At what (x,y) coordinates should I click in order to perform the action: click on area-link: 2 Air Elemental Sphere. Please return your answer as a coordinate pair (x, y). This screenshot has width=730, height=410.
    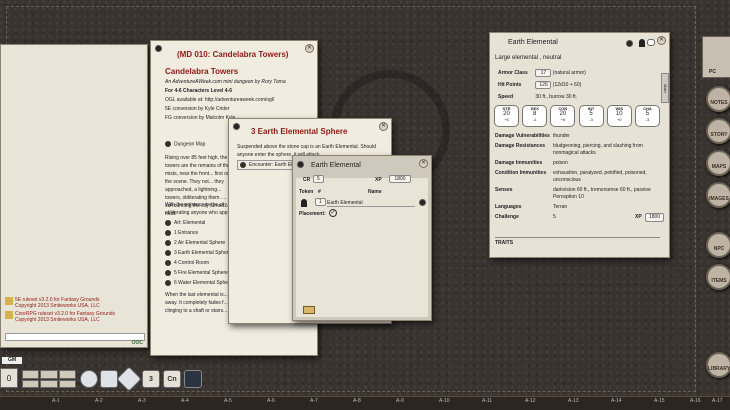
    Looking at the image, I should click on (198, 243).